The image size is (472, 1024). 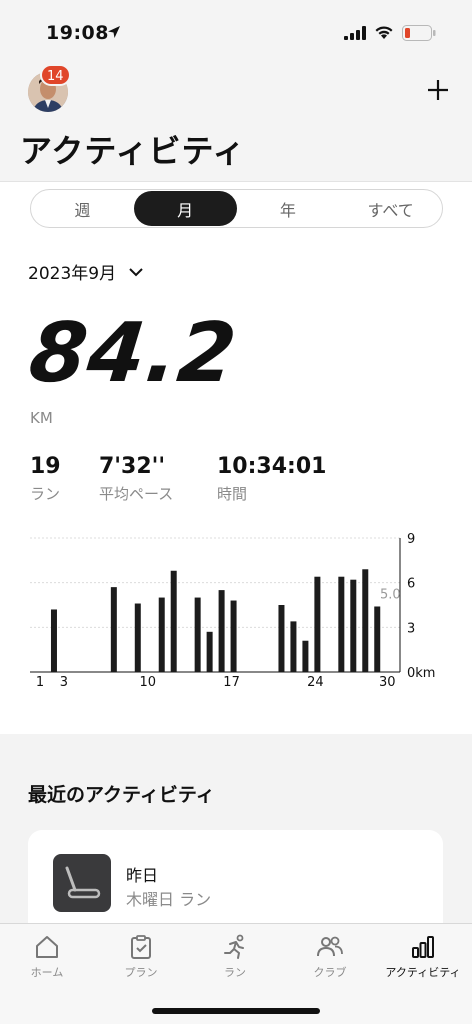 I want to click on treadmill-icon, so click(x=82, y=883).